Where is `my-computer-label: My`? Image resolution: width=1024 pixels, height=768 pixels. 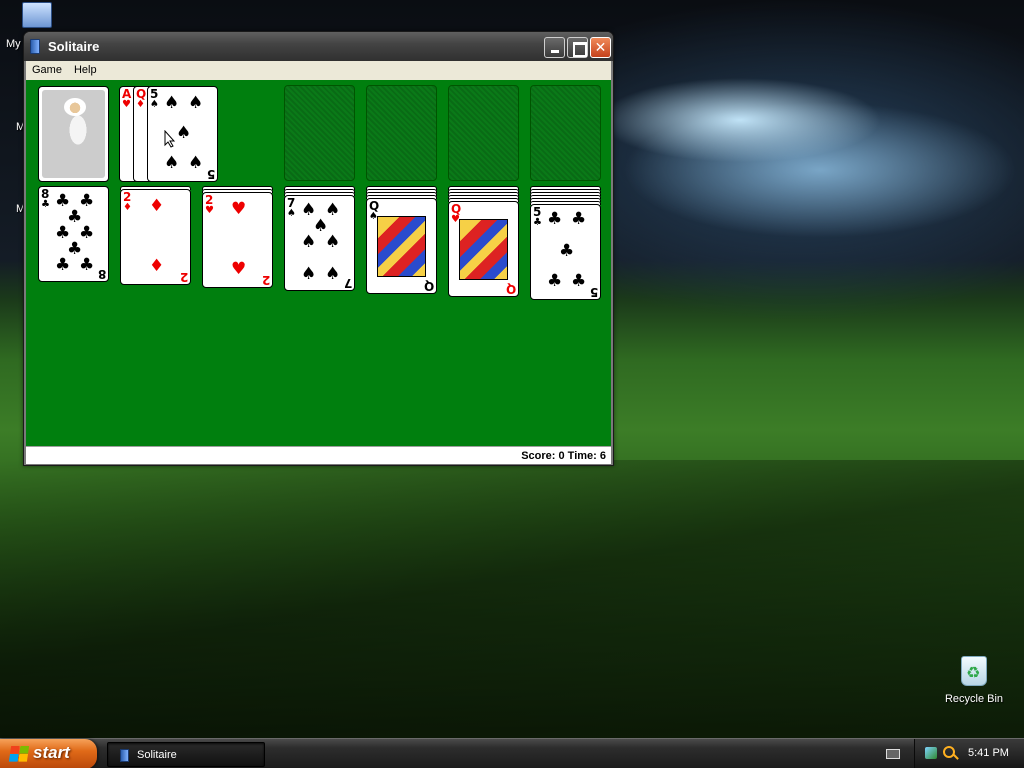 my-computer-label: My is located at coordinates (13, 44).